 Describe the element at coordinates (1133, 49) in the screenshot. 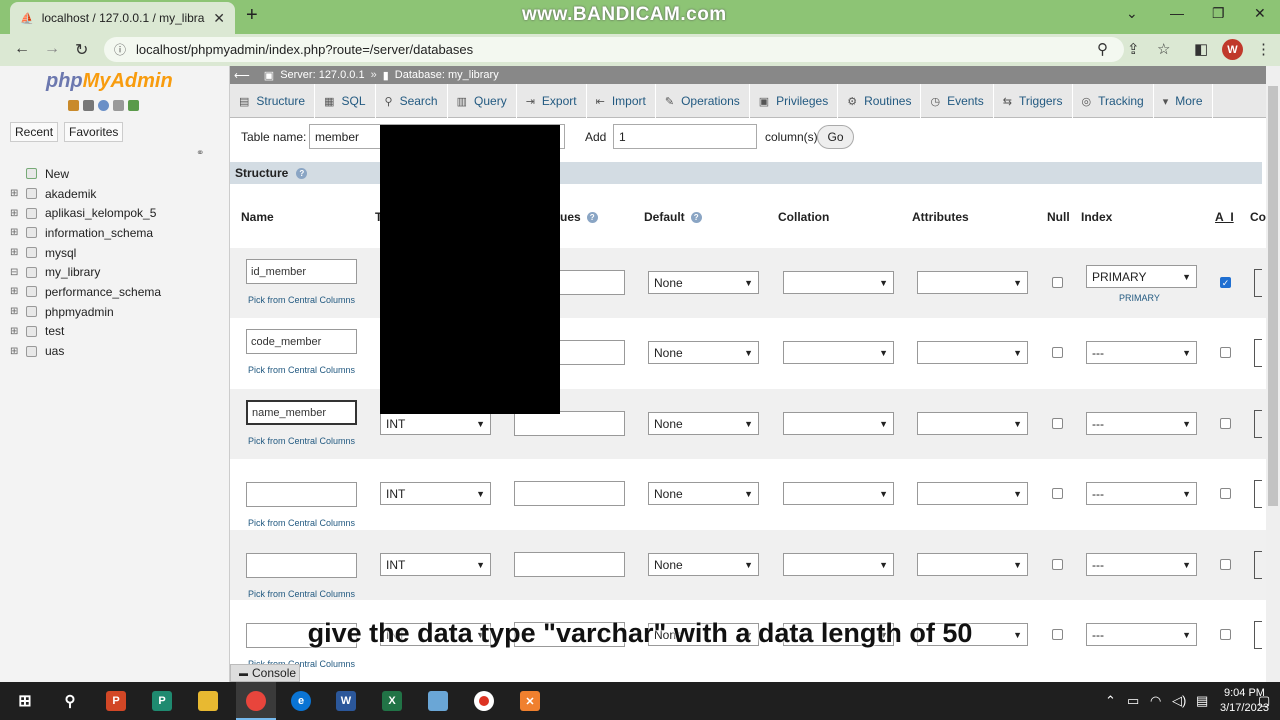

I see `share-icon: ⇪` at that location.